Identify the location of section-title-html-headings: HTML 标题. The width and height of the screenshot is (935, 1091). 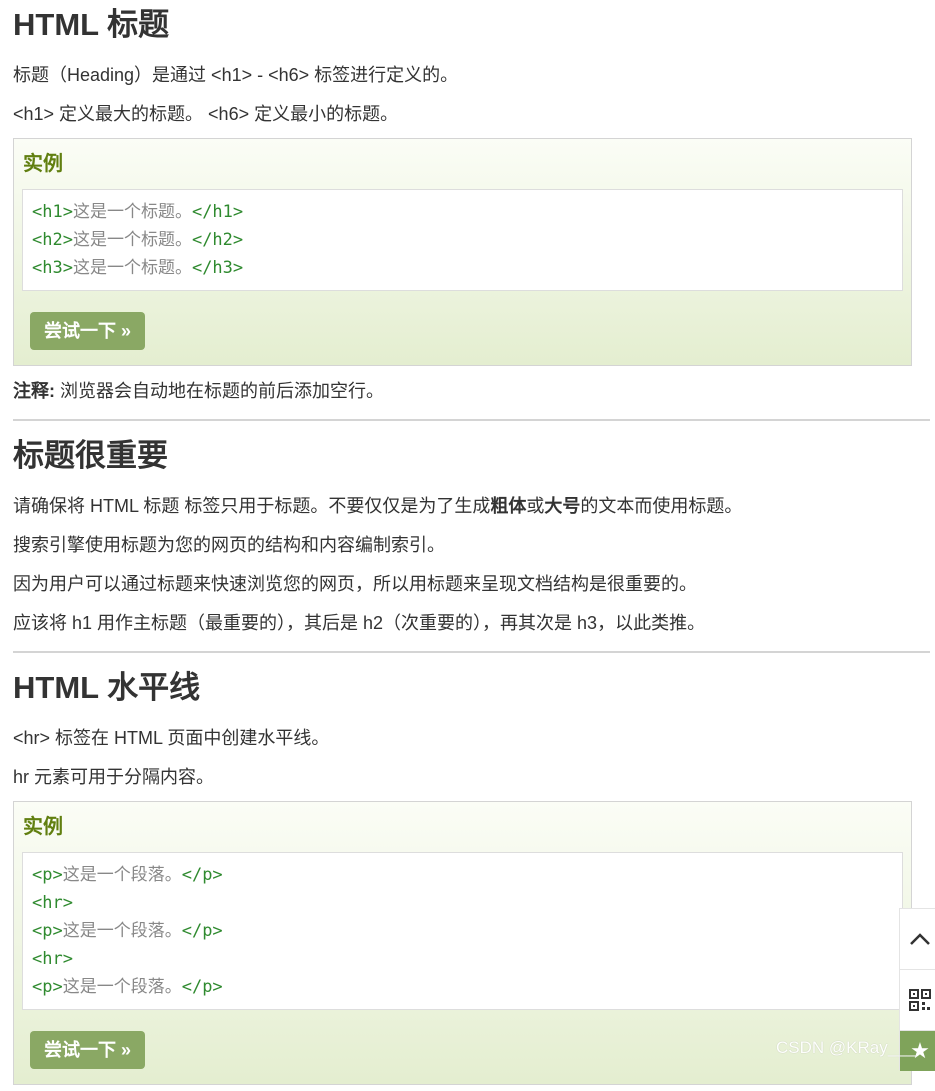
(91, 24).